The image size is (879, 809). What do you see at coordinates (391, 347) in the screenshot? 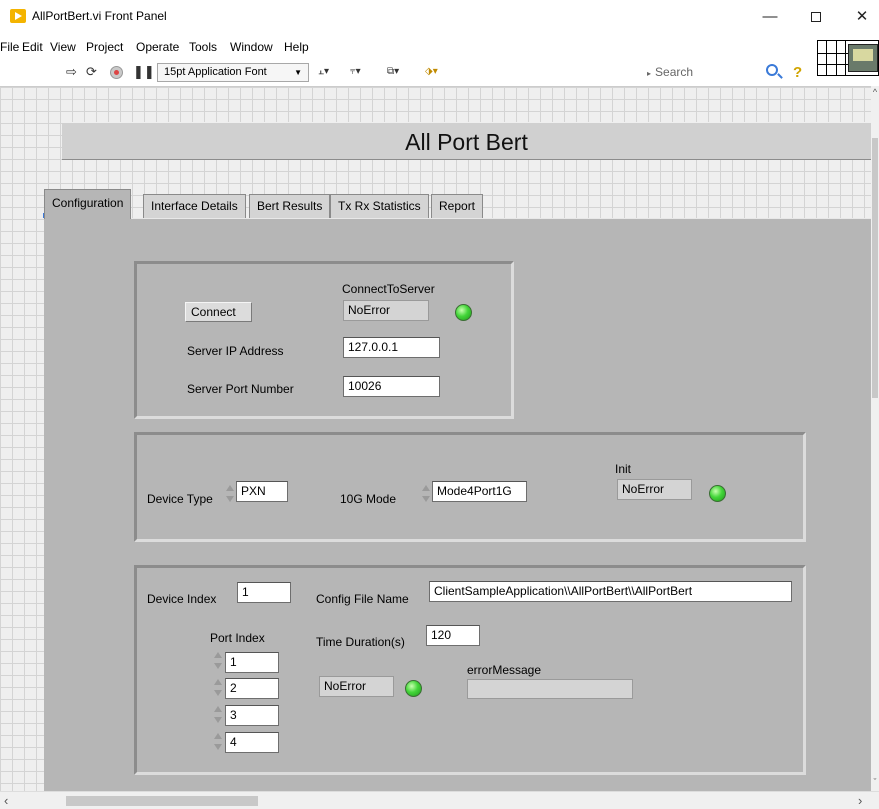
I see `server-ip-field: 127.0.0.1` at bounding box center [391, 347].